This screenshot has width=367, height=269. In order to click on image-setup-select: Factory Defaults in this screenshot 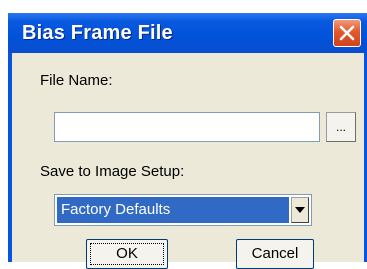, I will do `click(183, 210)`.